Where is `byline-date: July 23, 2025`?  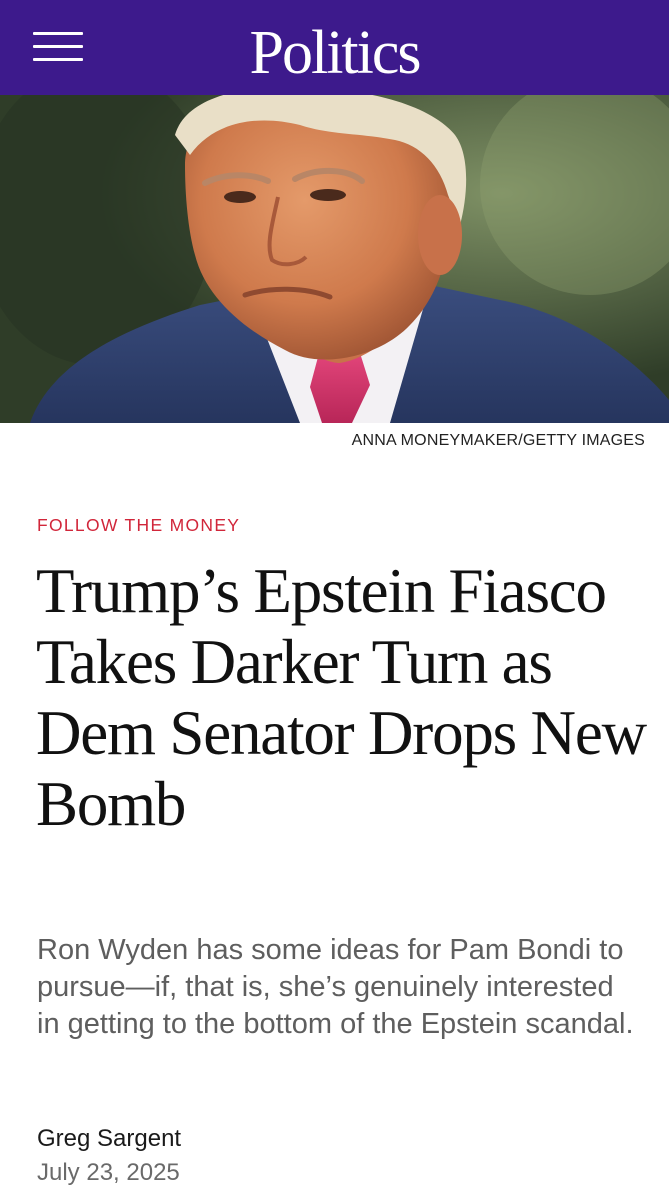
byline-date: July 23, 2025 is located at coordinates (108, 1172).